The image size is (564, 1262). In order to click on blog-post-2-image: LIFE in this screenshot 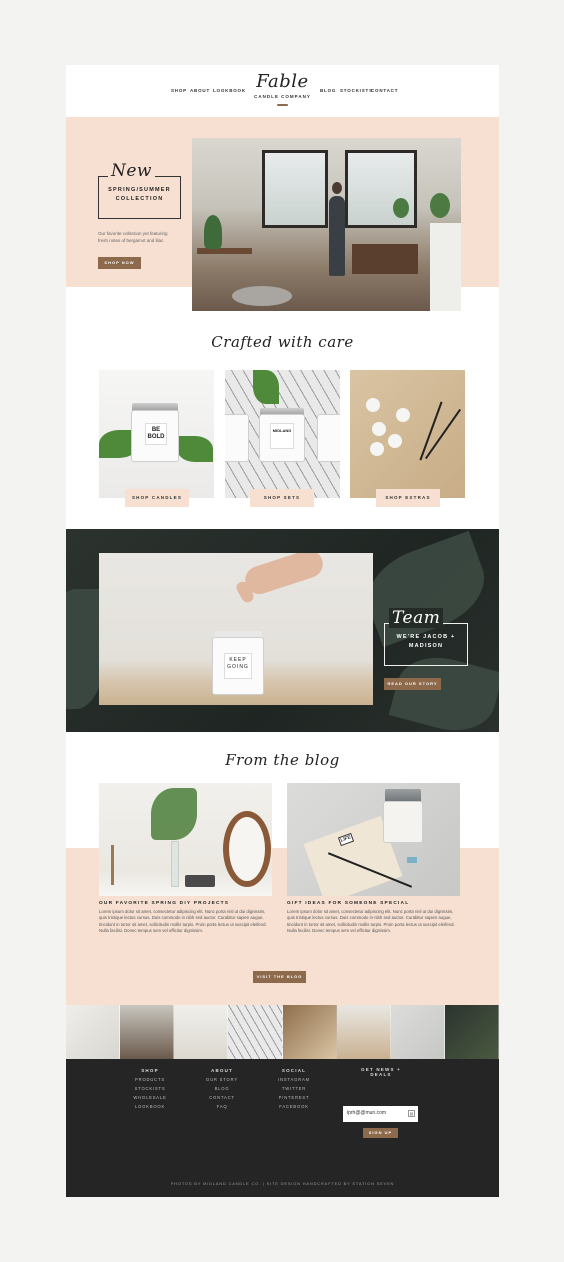, I will do `click(373, 839)`.